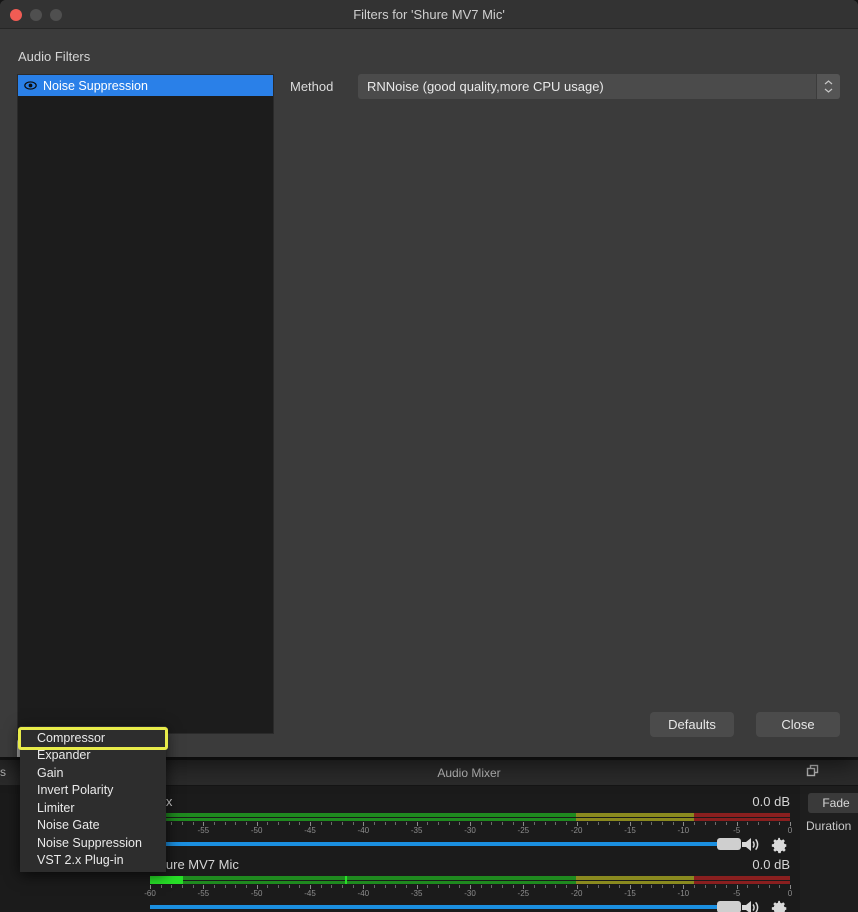  What do you see at coordinates (829, 773) in the screenshot?
I see `scene-transitions-header` at bounding box center [829, 773].